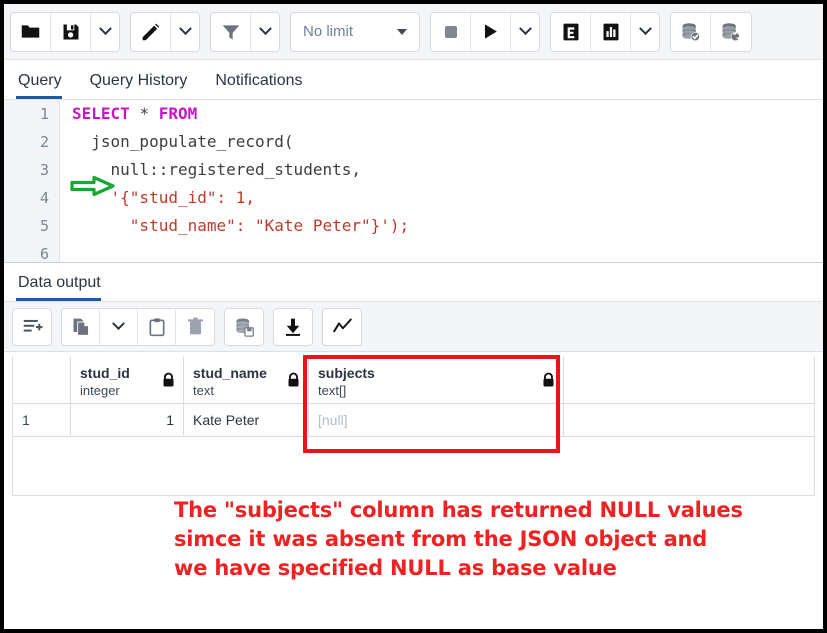 This screenshot has height=633, width=827. I want to click on copy-button, so click(81, 326).